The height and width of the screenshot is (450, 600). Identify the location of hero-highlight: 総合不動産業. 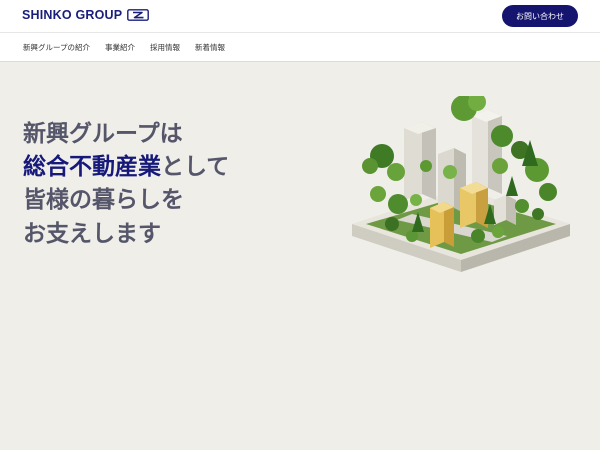
(92, 167).